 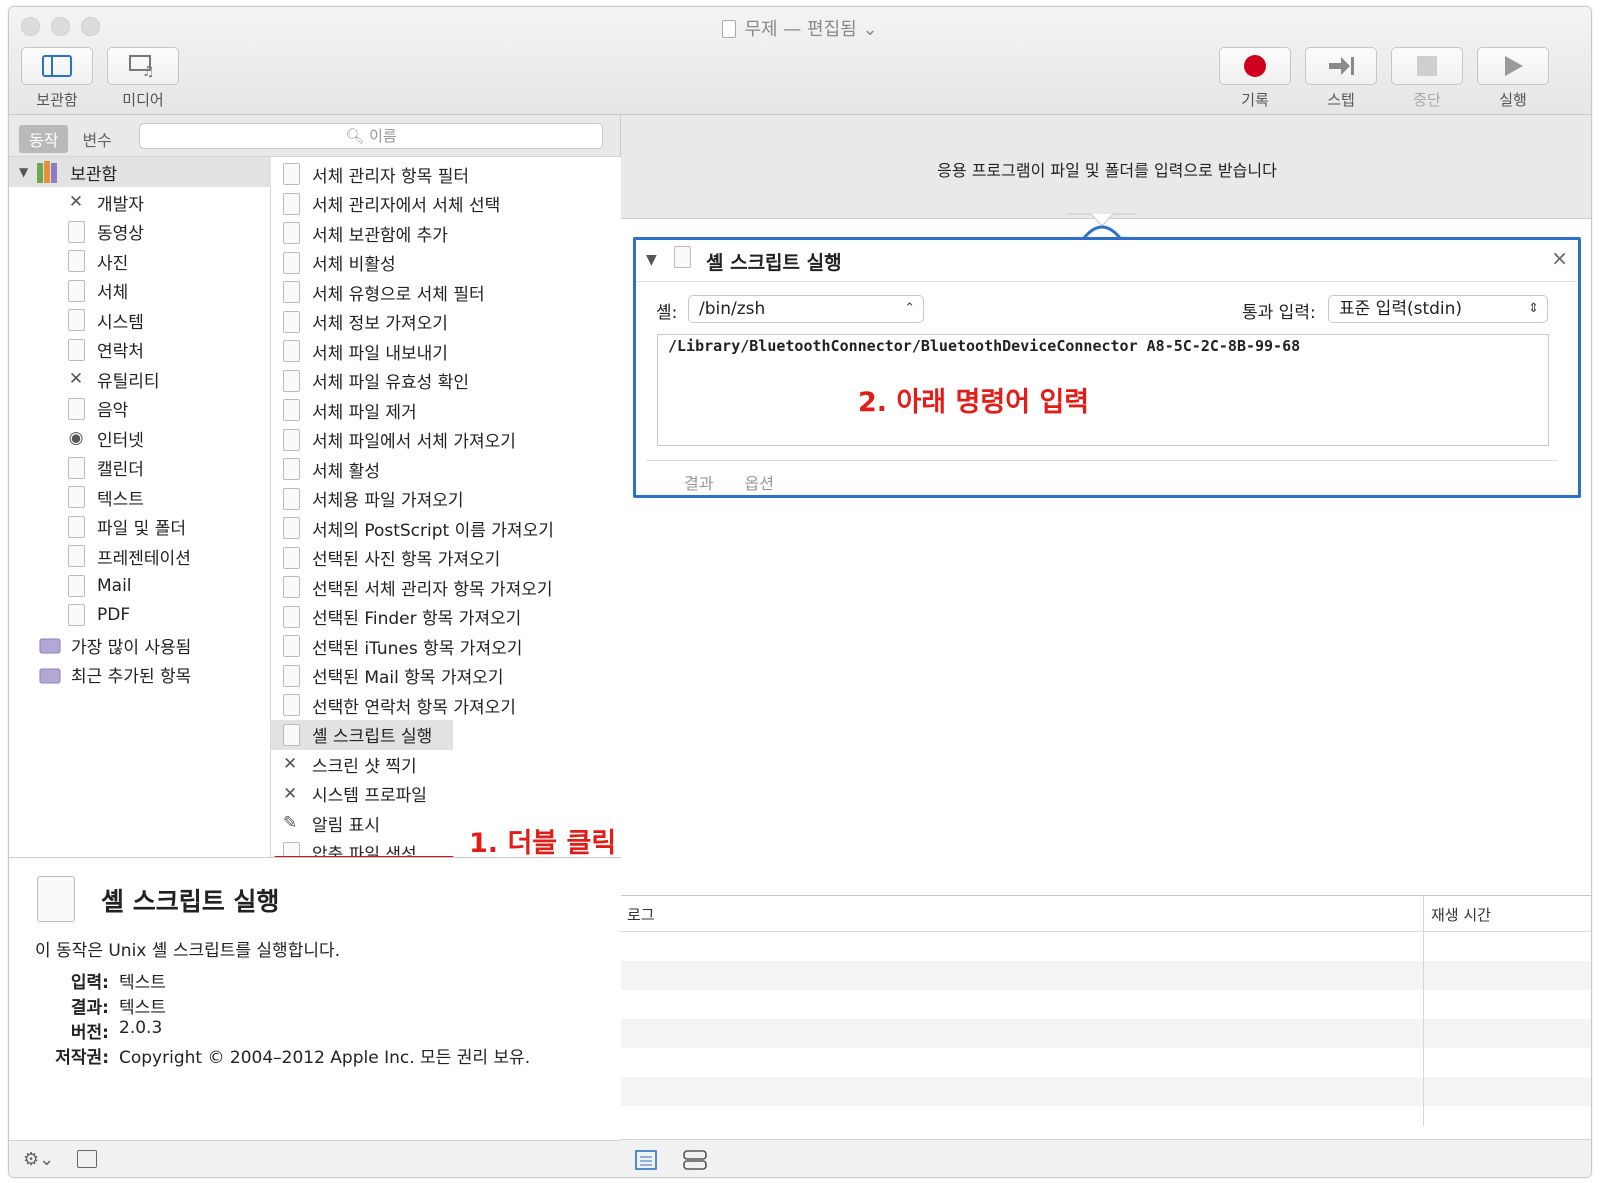 I want to click on action-item: 서체 활성, so click(x=446, y=469).